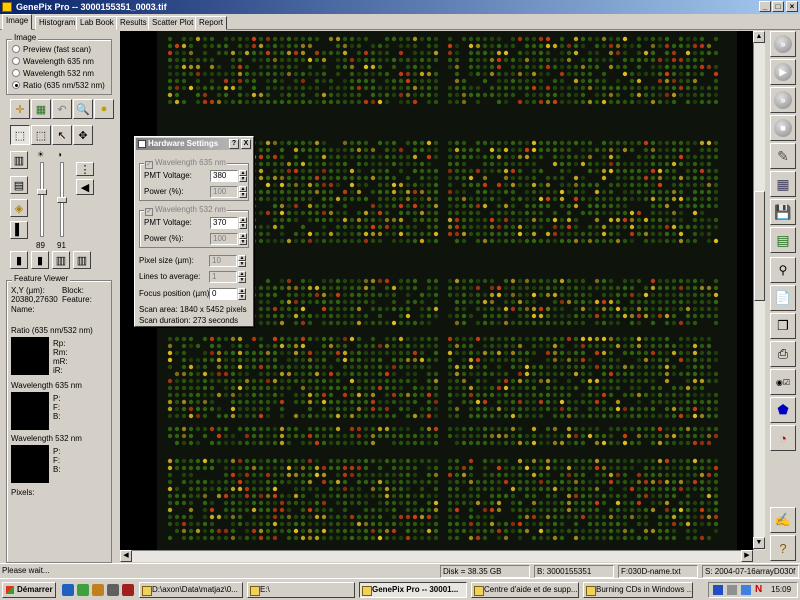 This screenshot has height=600, width=800. Describe the element at coordinates (759, 543) in the screenshot. I see `scroll-down-button: ▼` at that location.